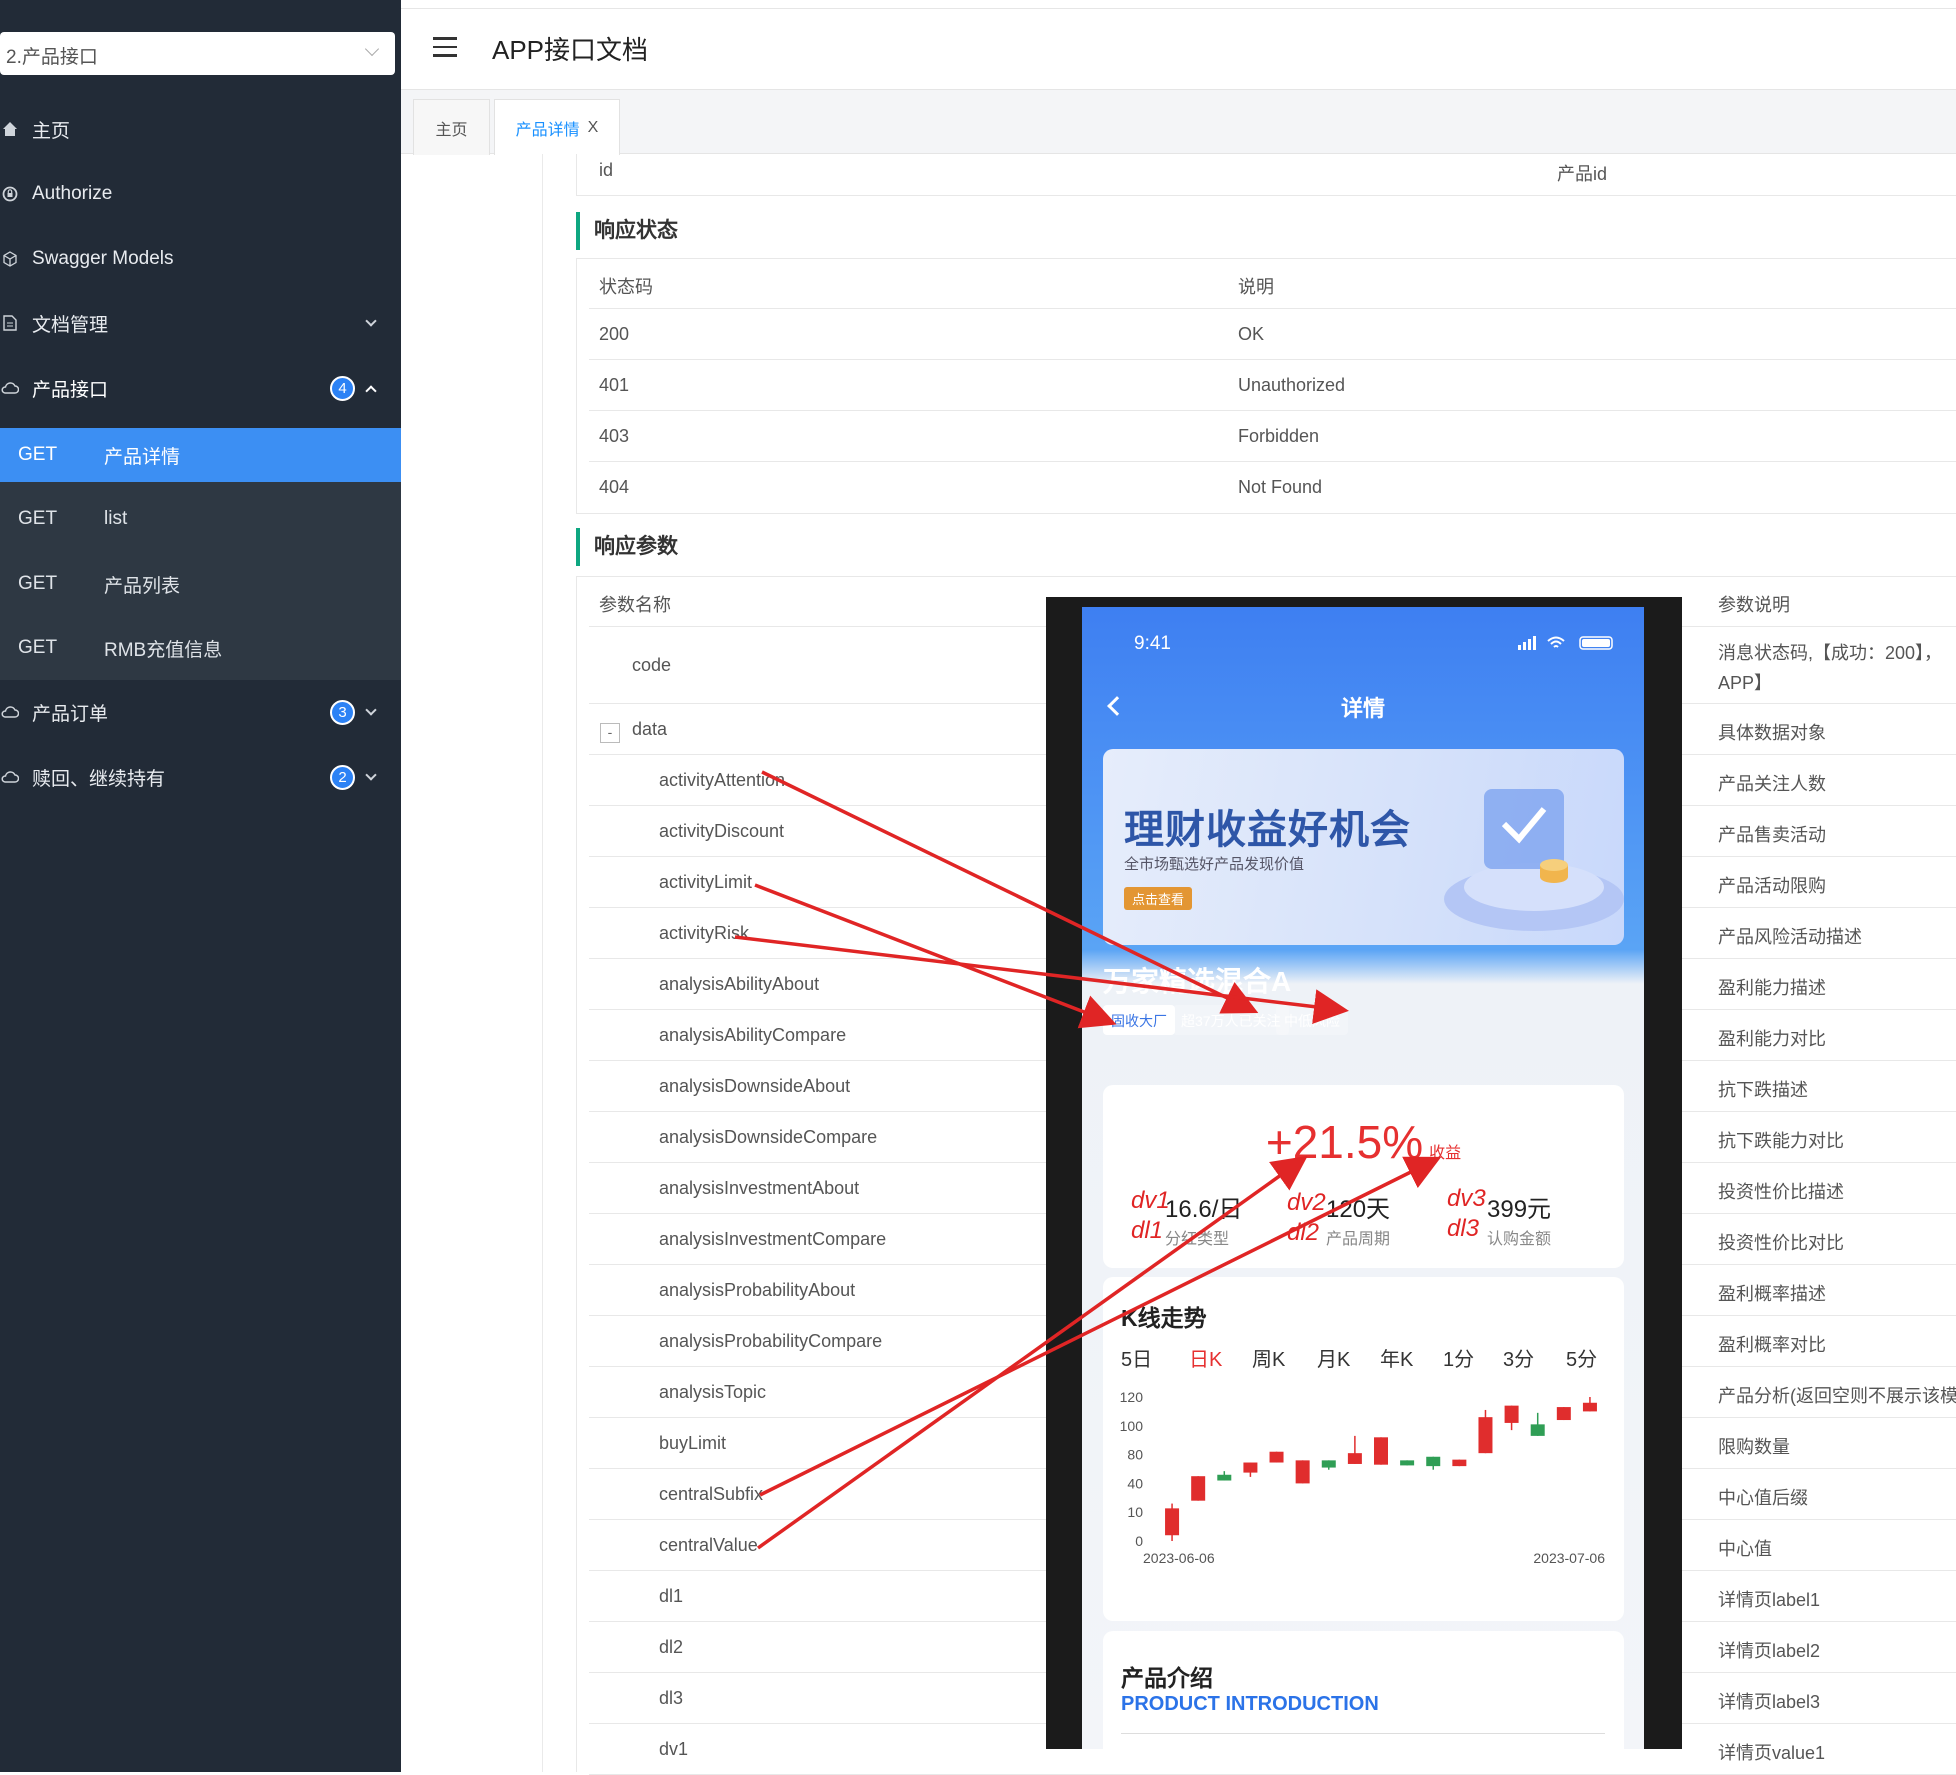 The image size is (1956, 1775). What do you see at coordinates (1518, 1357) in the screenshot?
I see `kline-tab: 3分` at bounding box center [1518, 1357].